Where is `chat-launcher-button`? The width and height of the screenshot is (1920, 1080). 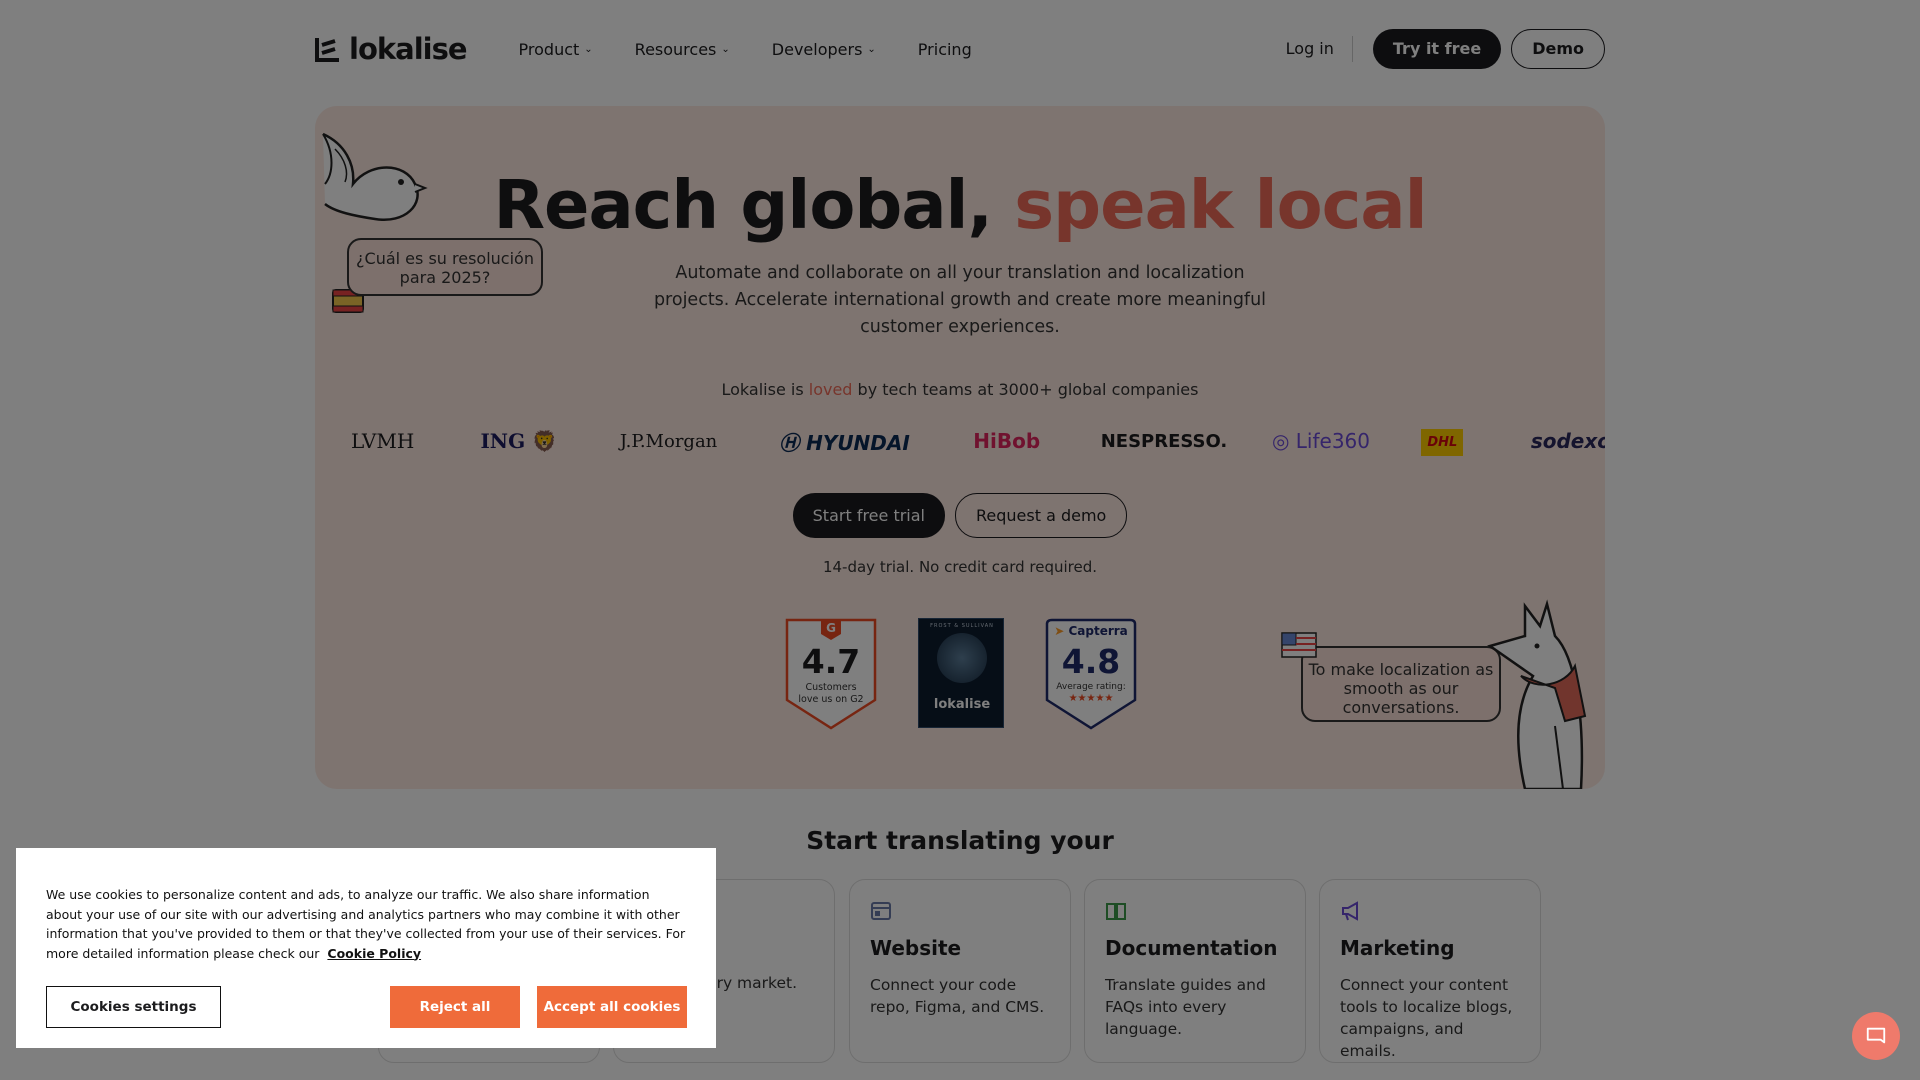
chat-launcher-button is located at coordinates (1876, 1036).